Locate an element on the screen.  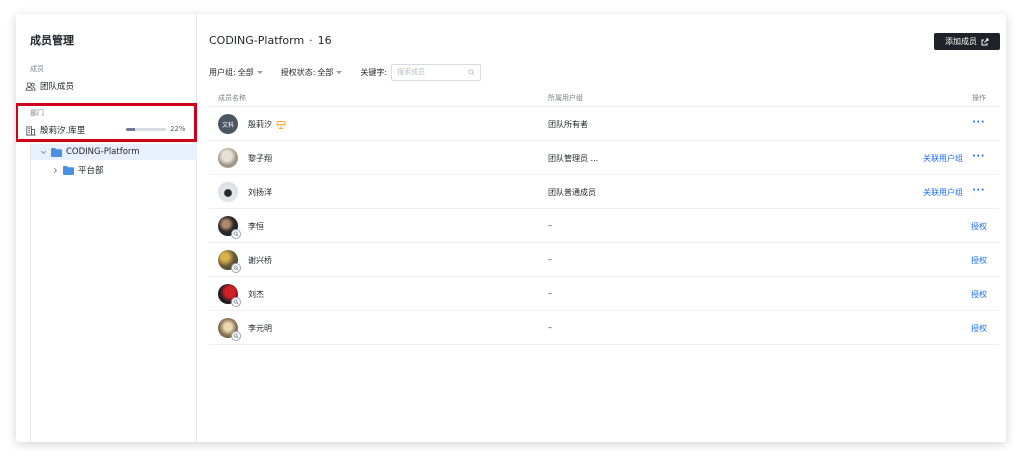
department-title: CODING-Platform is located at coordinates (257, 40).